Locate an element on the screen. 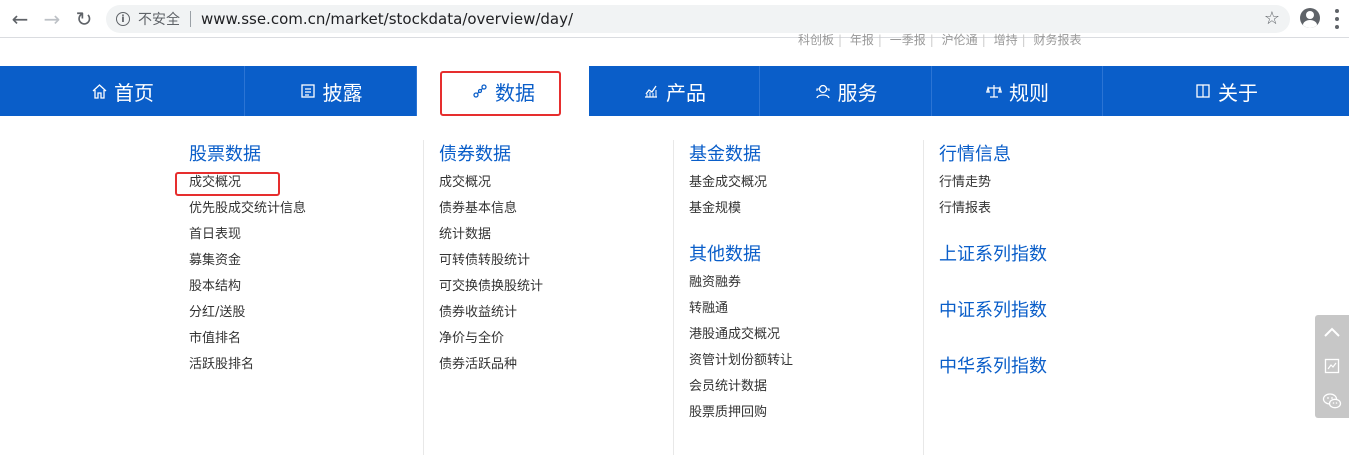 This screenshot has height=476, width=1349. nav-item-label: 产品 is located at coordinates (686, 92).